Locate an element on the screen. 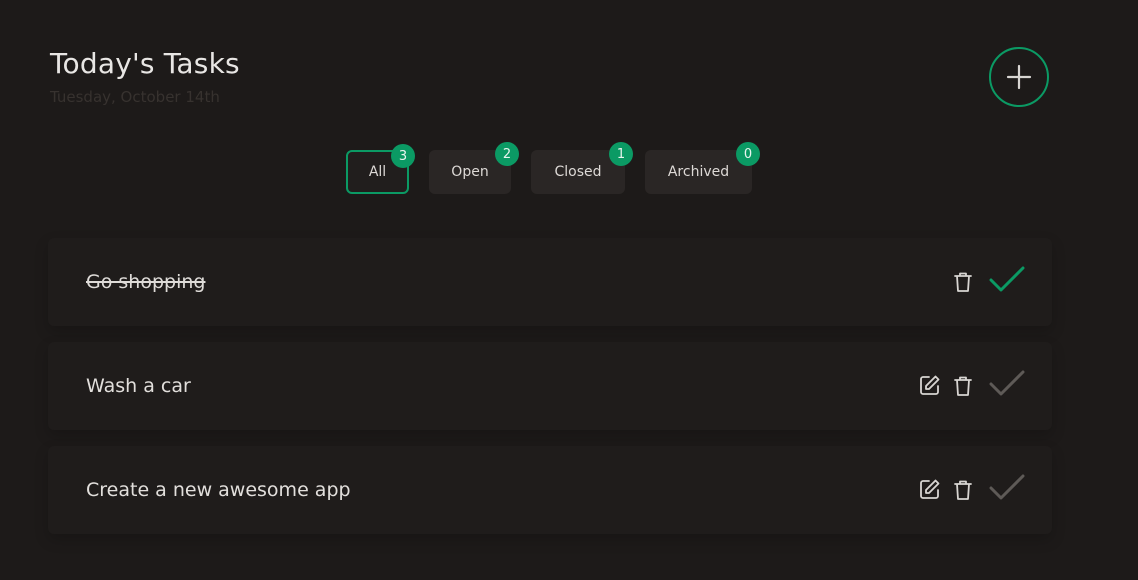 Image resolution: width=1138 pixels, height=580 pixels. filter-tab-label: All is located at coordinates (377, 172).